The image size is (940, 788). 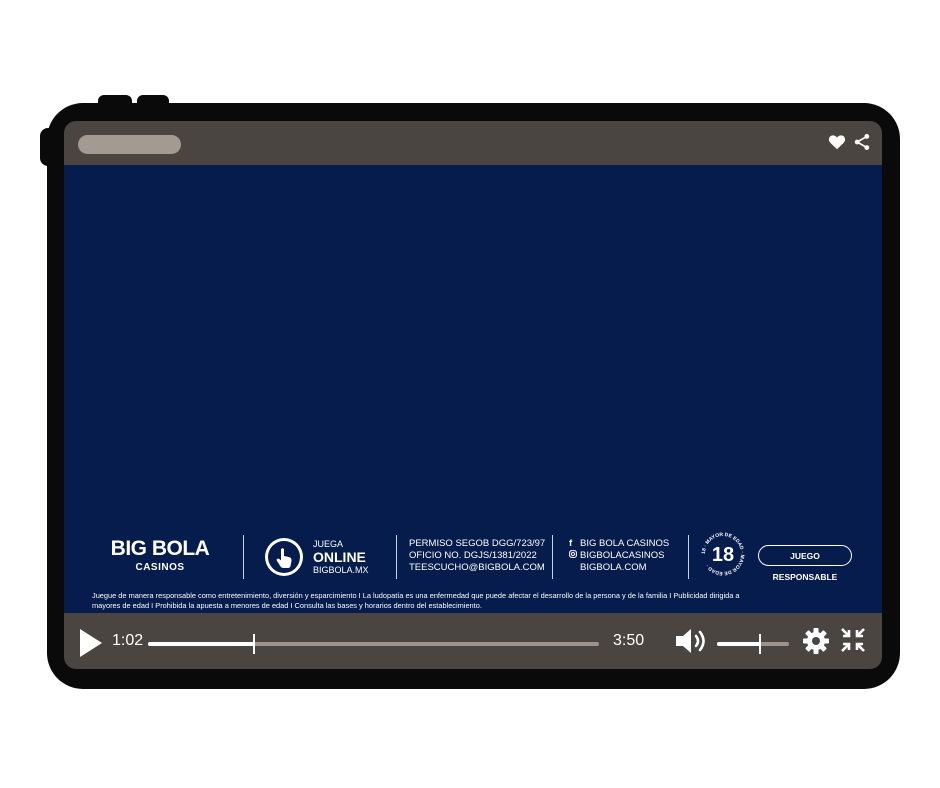 What do you see at coordinates (613, 567) in the screenshot?
I see `social-website: BIGBOLA.COM` at bounding box center [613, 567].